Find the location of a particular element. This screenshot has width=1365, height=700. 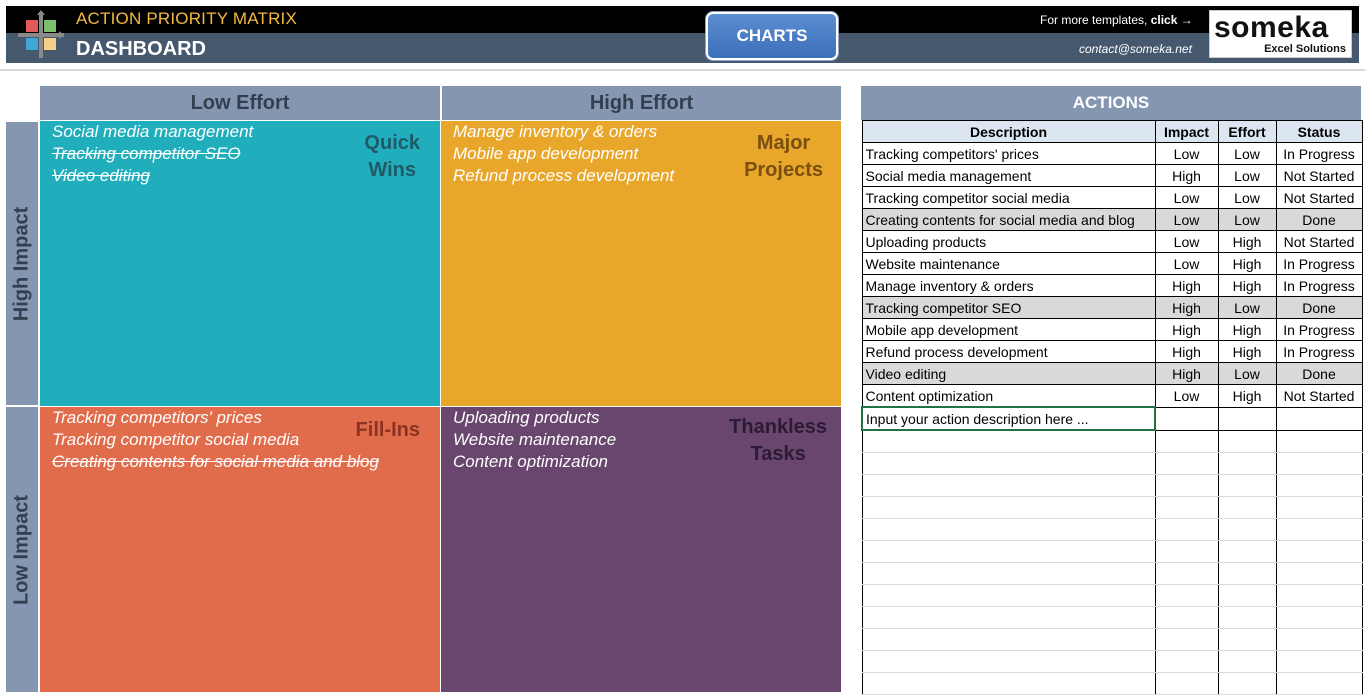

table-row: Video editing High Low Done is located at coordinates (1112, 373).